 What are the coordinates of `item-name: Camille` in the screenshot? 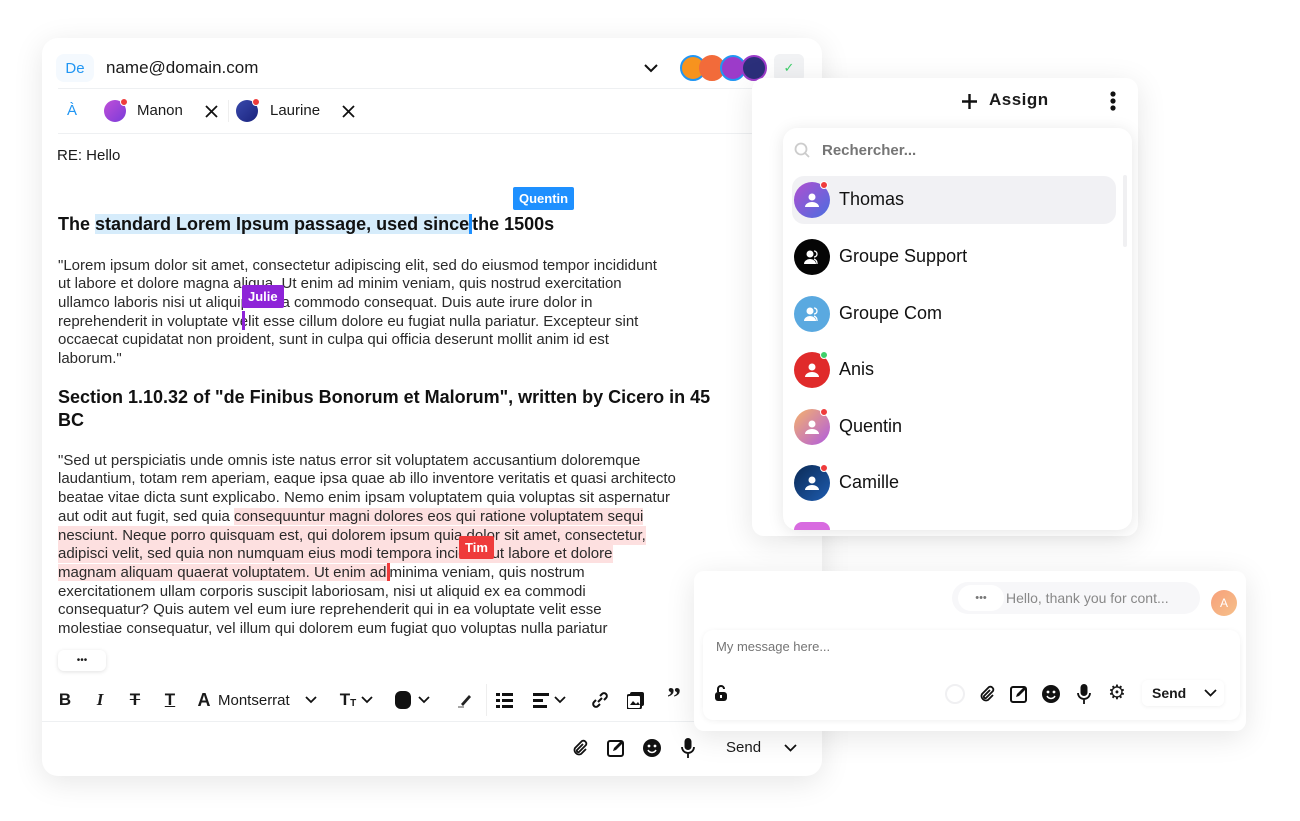 It's located at (869, 482).